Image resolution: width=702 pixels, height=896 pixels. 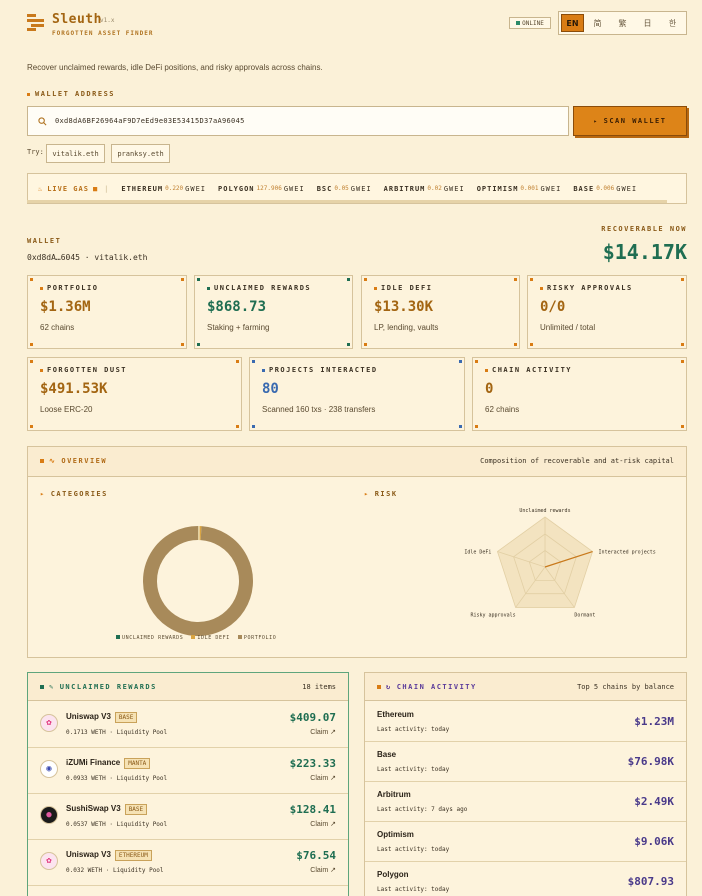 I want to click on wallet-address-display: 0xd8dA…6045 · vitalik.eth, so click(x=87, y=257).